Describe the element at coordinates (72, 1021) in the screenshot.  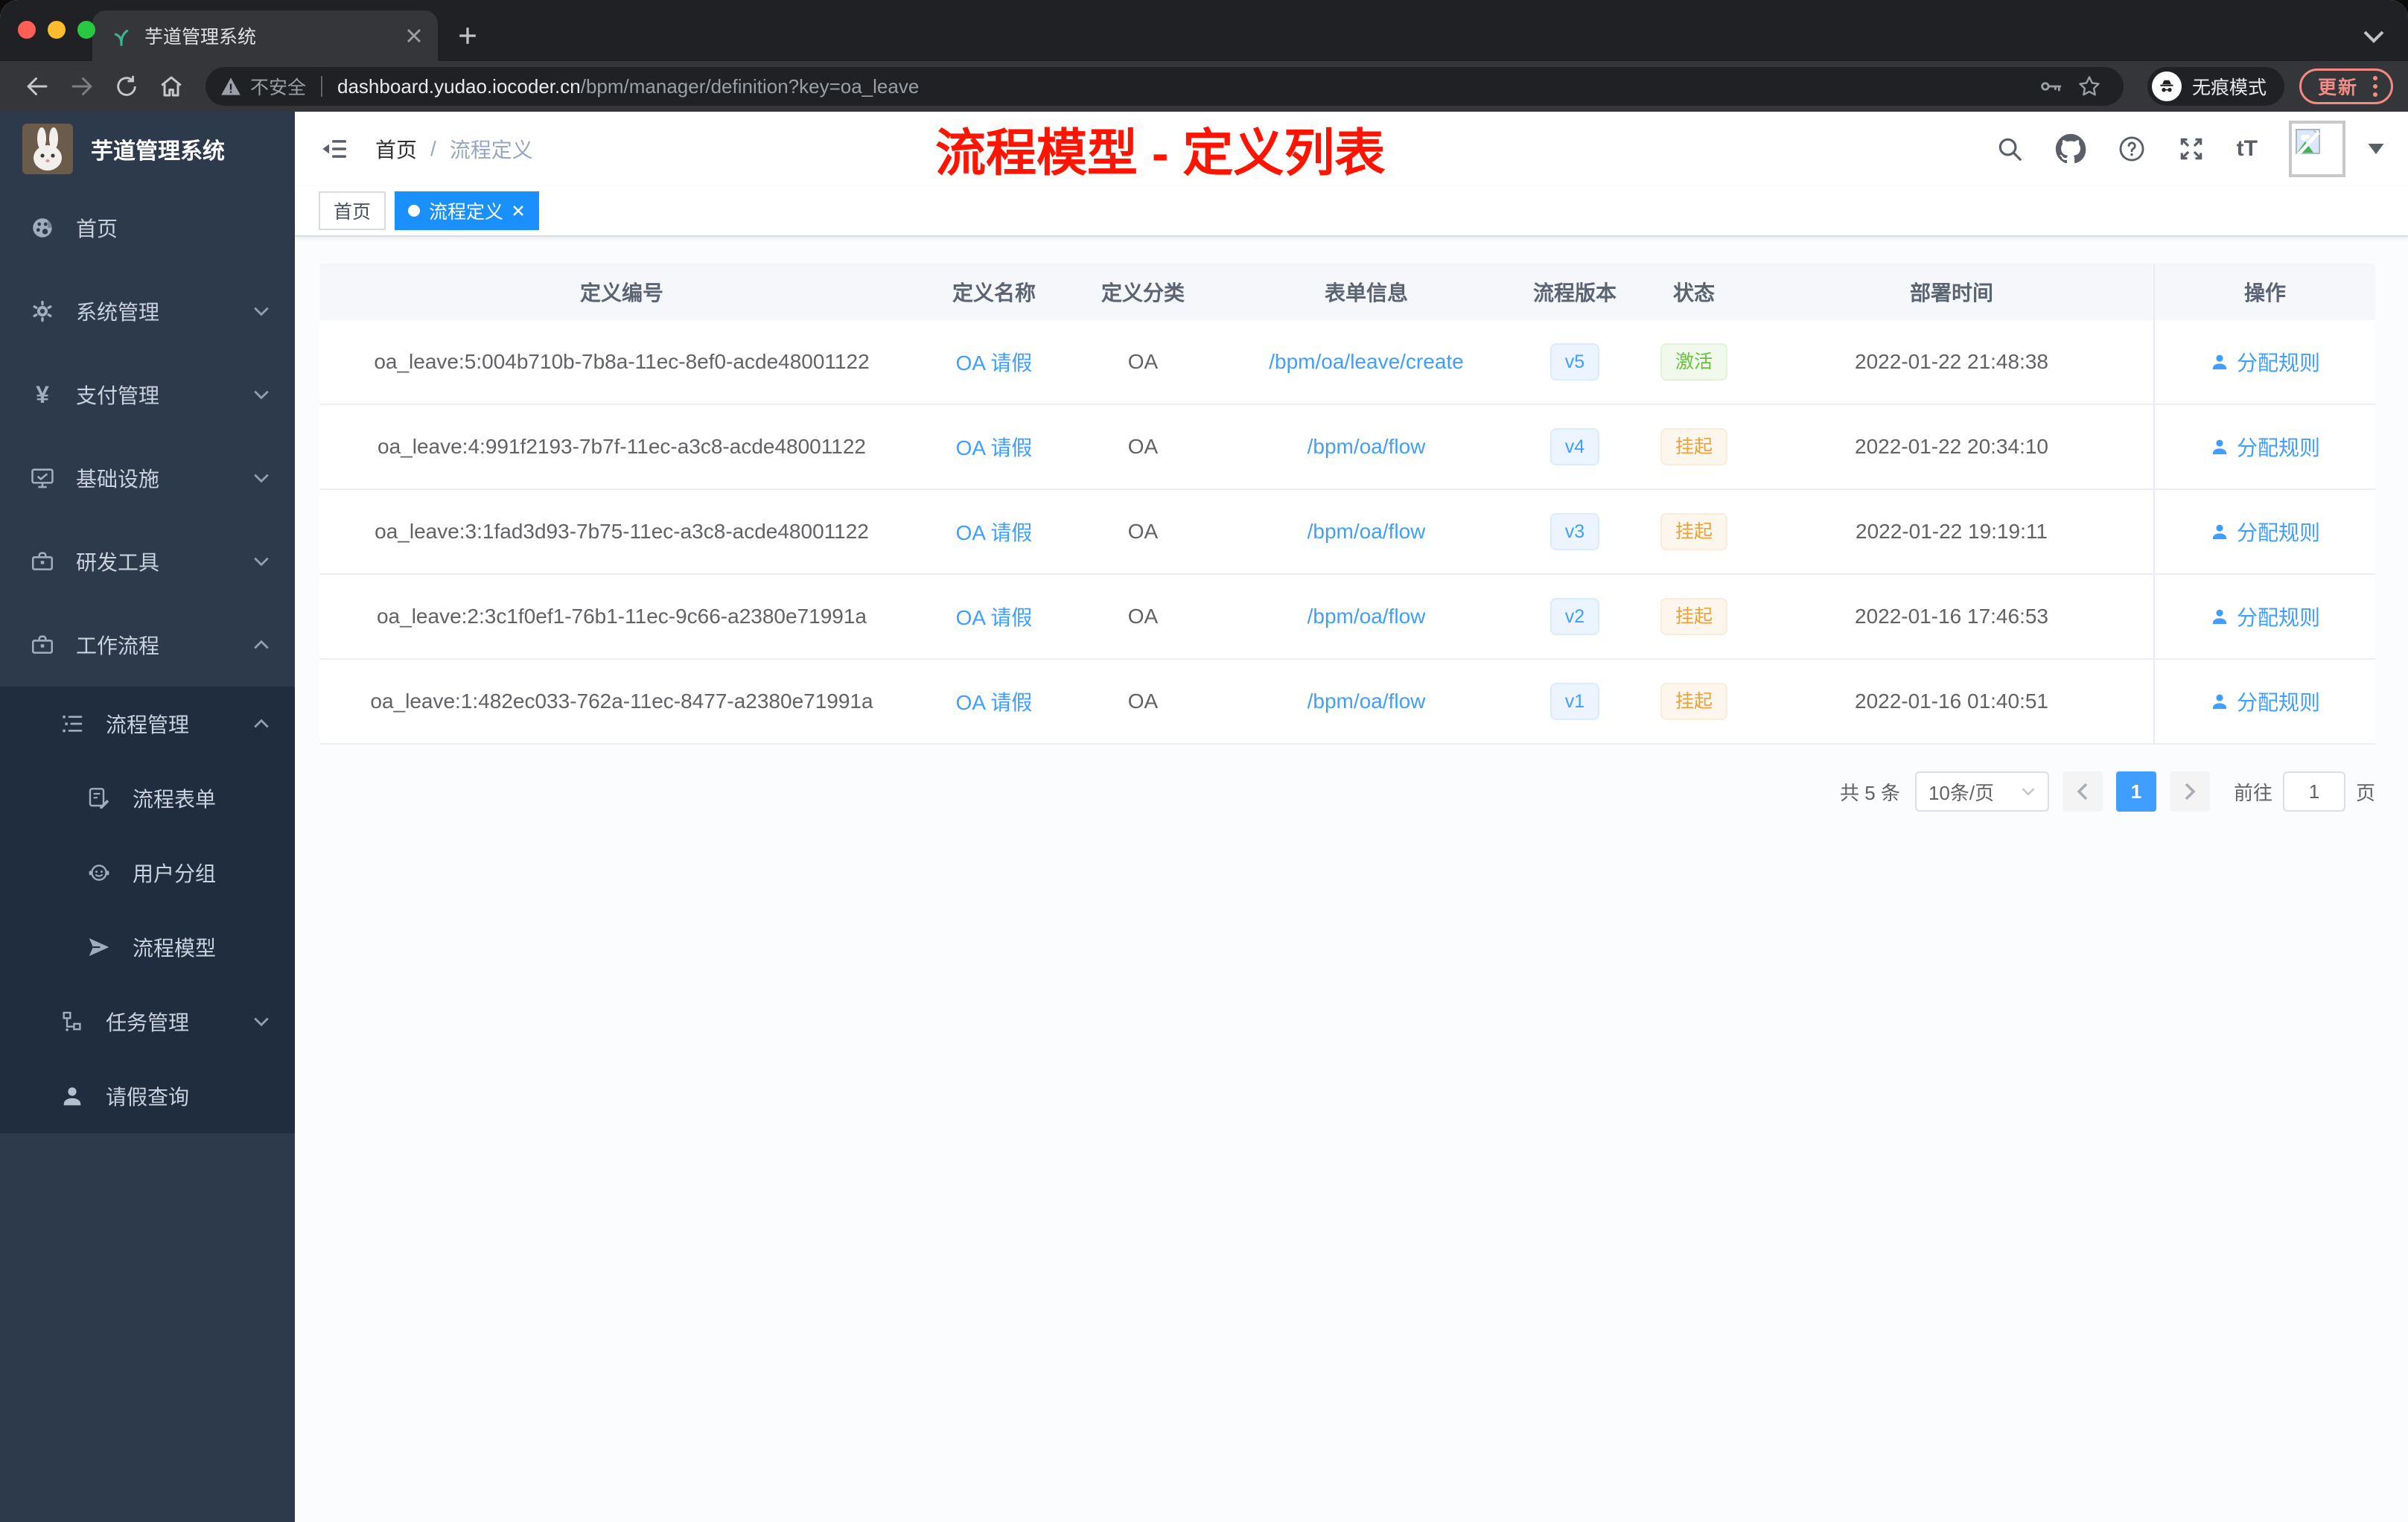
I see `tree-node-icon` at that location.